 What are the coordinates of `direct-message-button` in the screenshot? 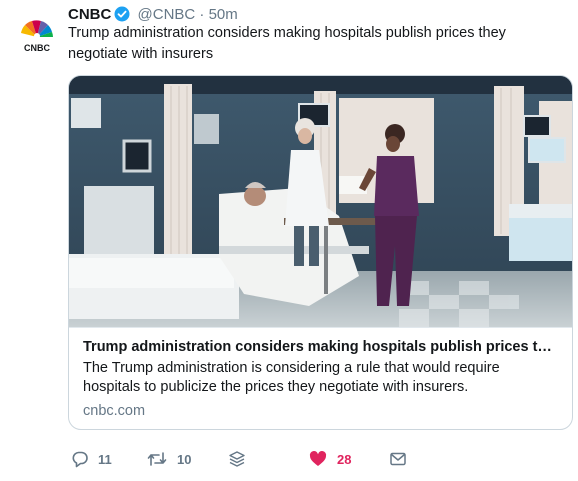 It's located at (398, 459).